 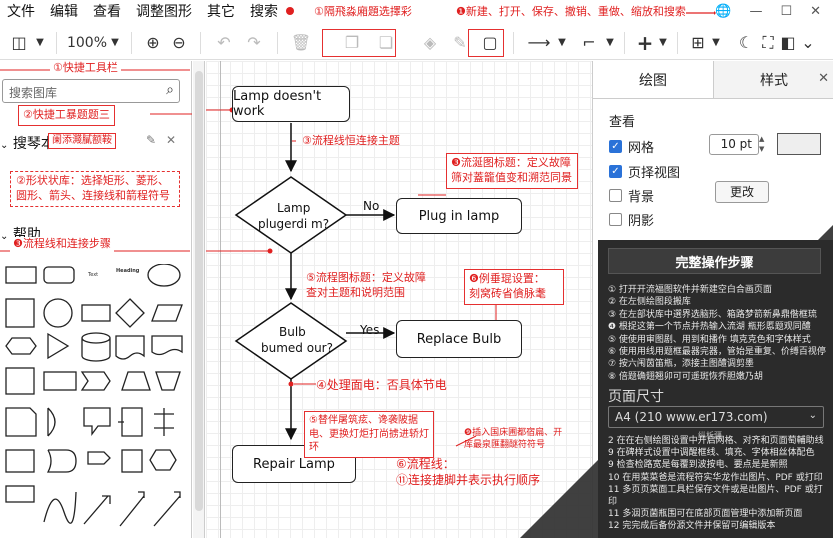 What do you see at coordinates (21, 422) in the screenshot?
I see `shape-note` at bounding box center [21, 422].